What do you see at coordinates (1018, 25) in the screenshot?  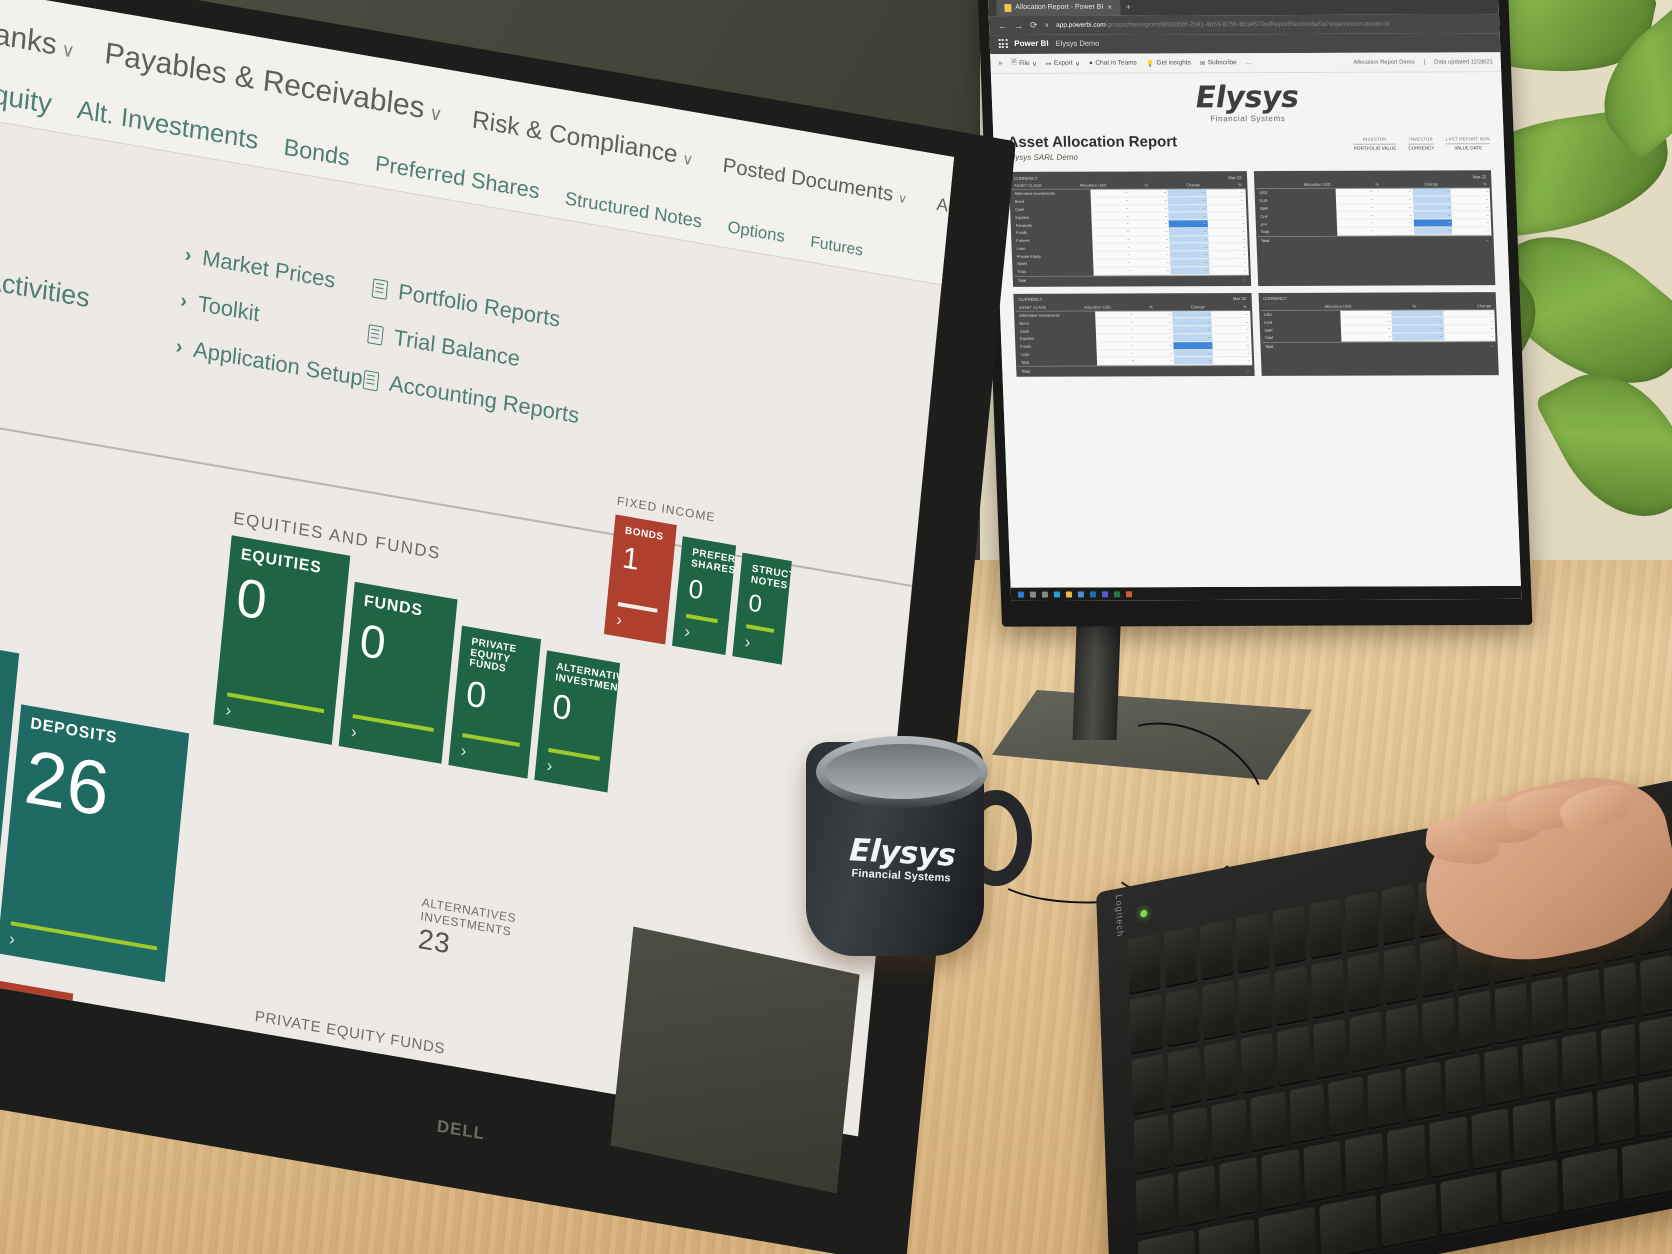 I see `forward-icon: →` at bounding box center [1018, 25].